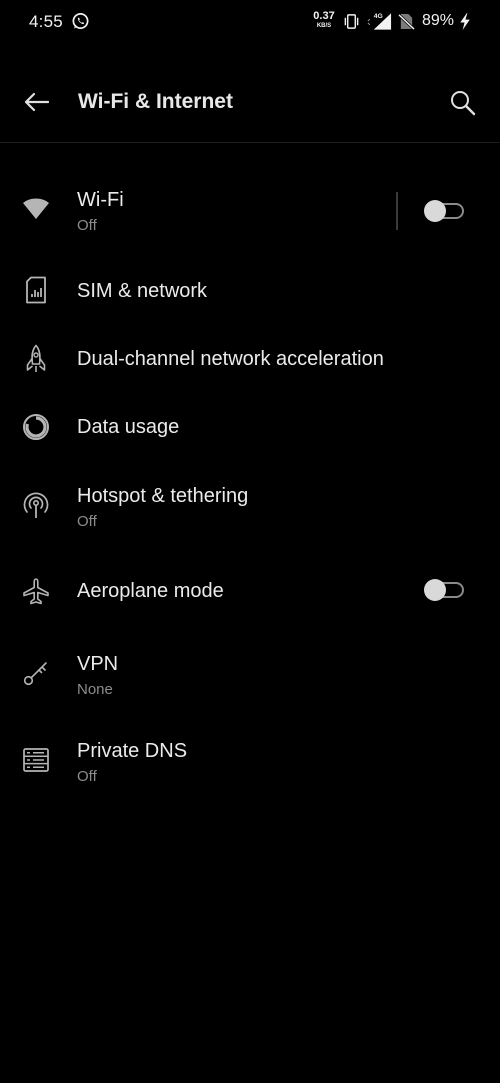  I want to click on key-icon, so click(36, 673).